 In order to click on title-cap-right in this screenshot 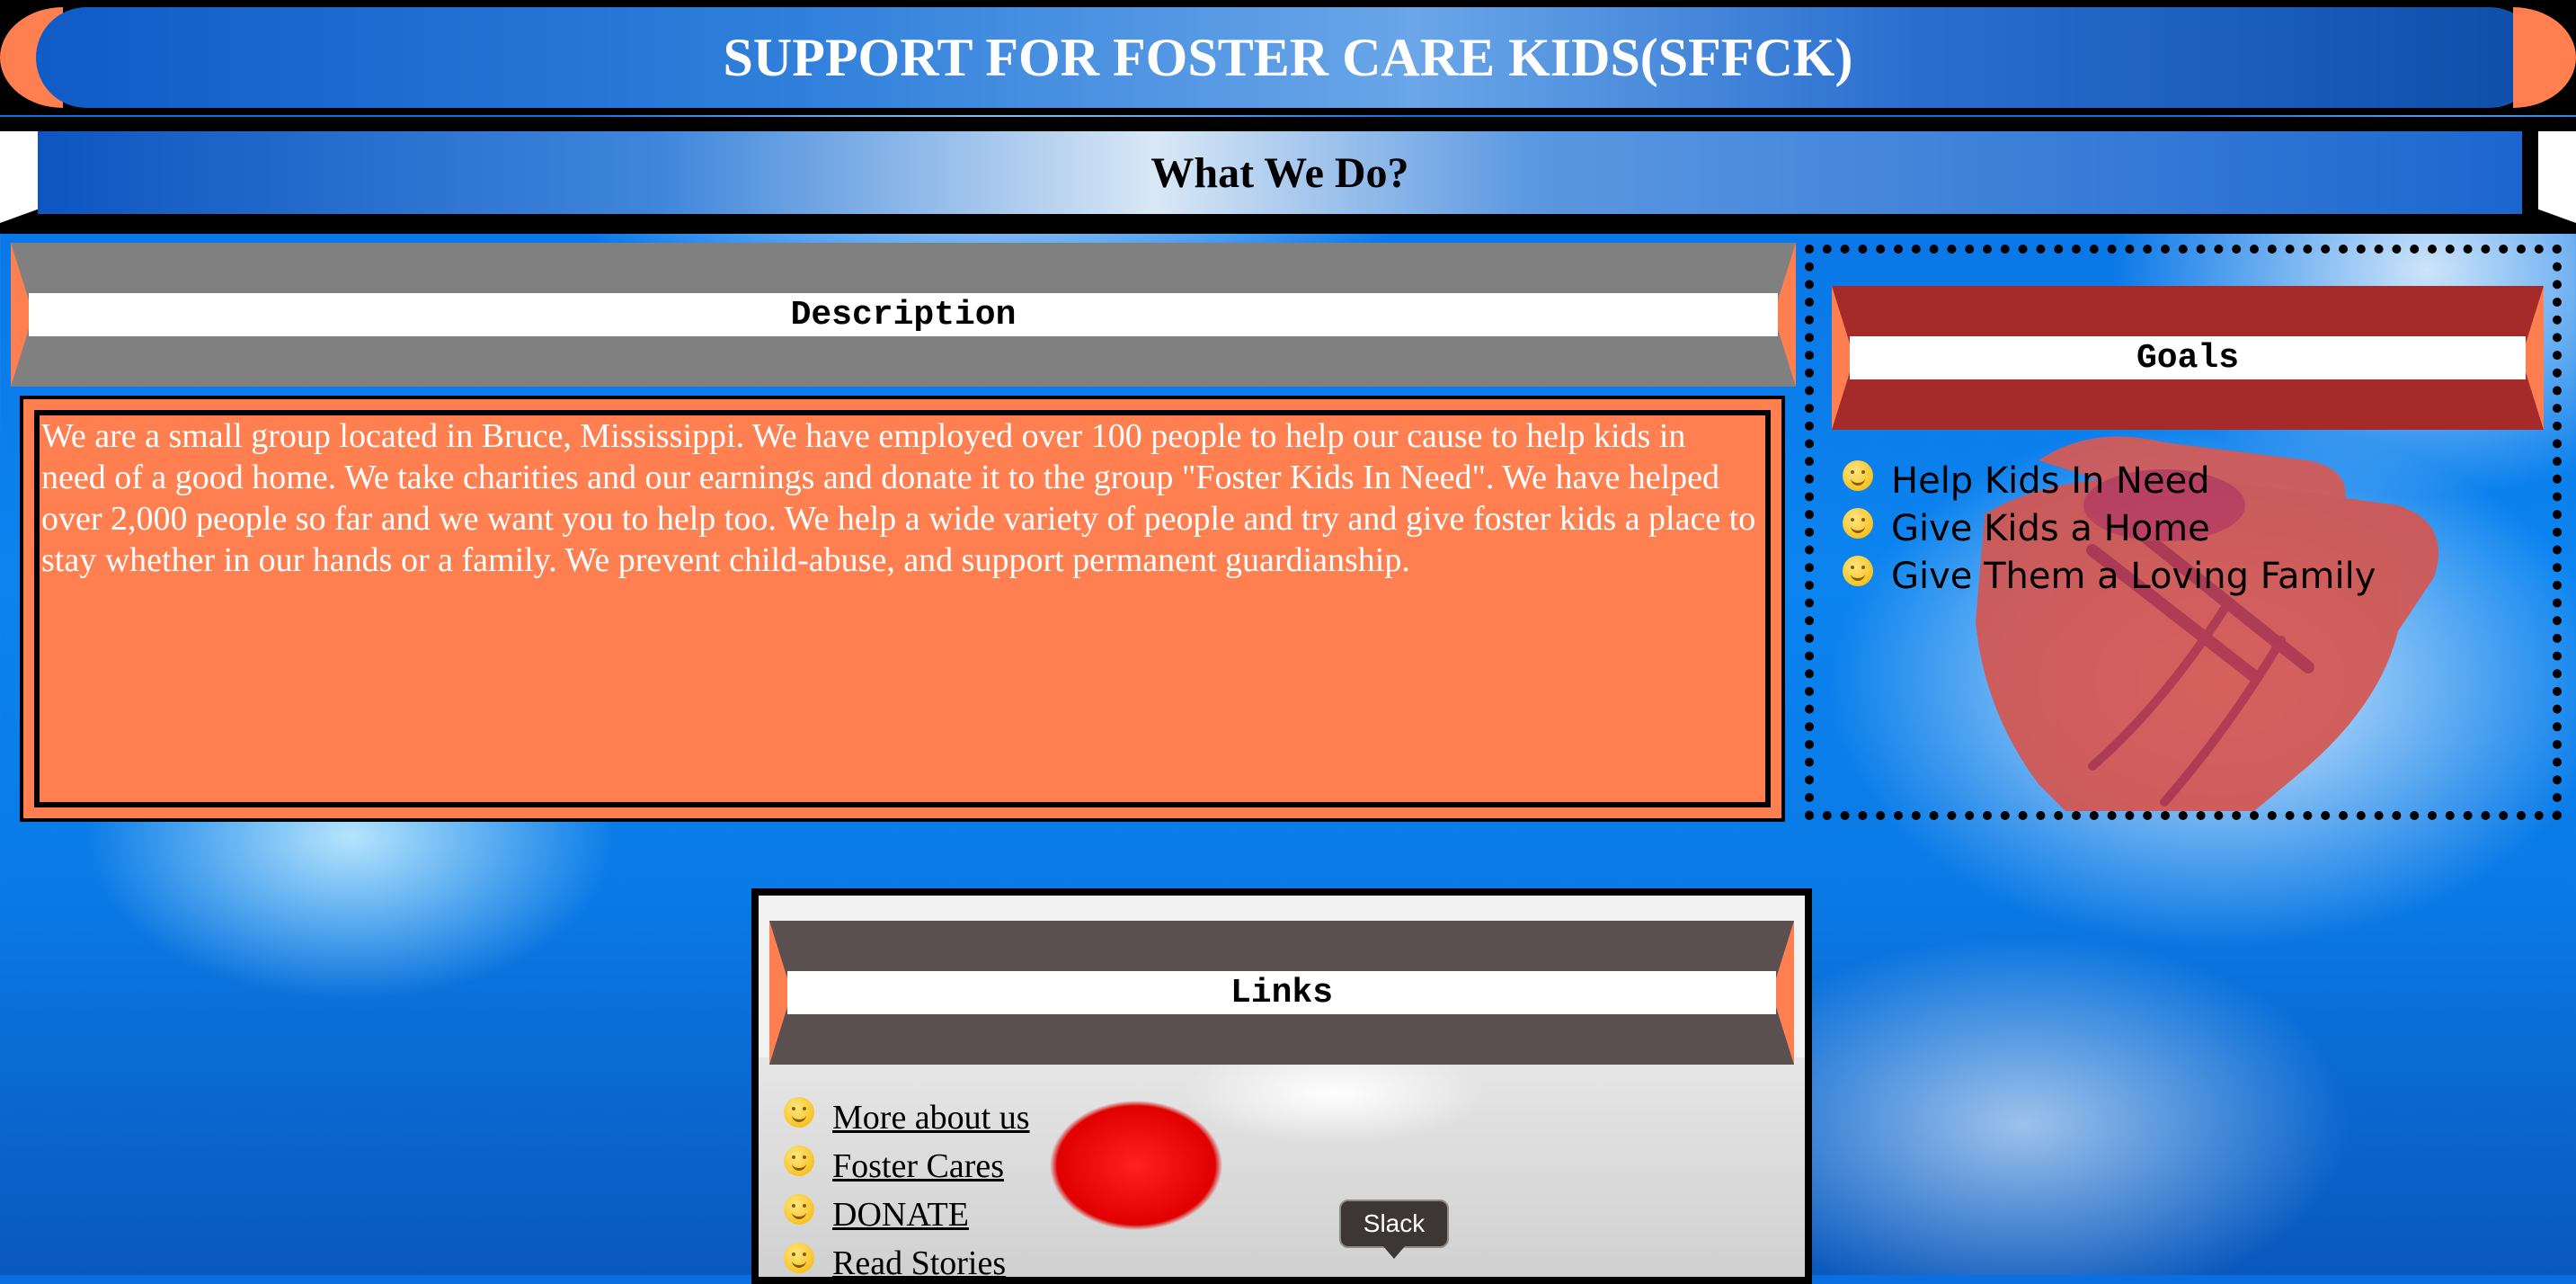, I will do `click(2544, 57)`.